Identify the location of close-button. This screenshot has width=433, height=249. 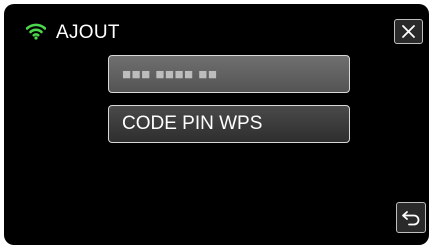
(408, 31).